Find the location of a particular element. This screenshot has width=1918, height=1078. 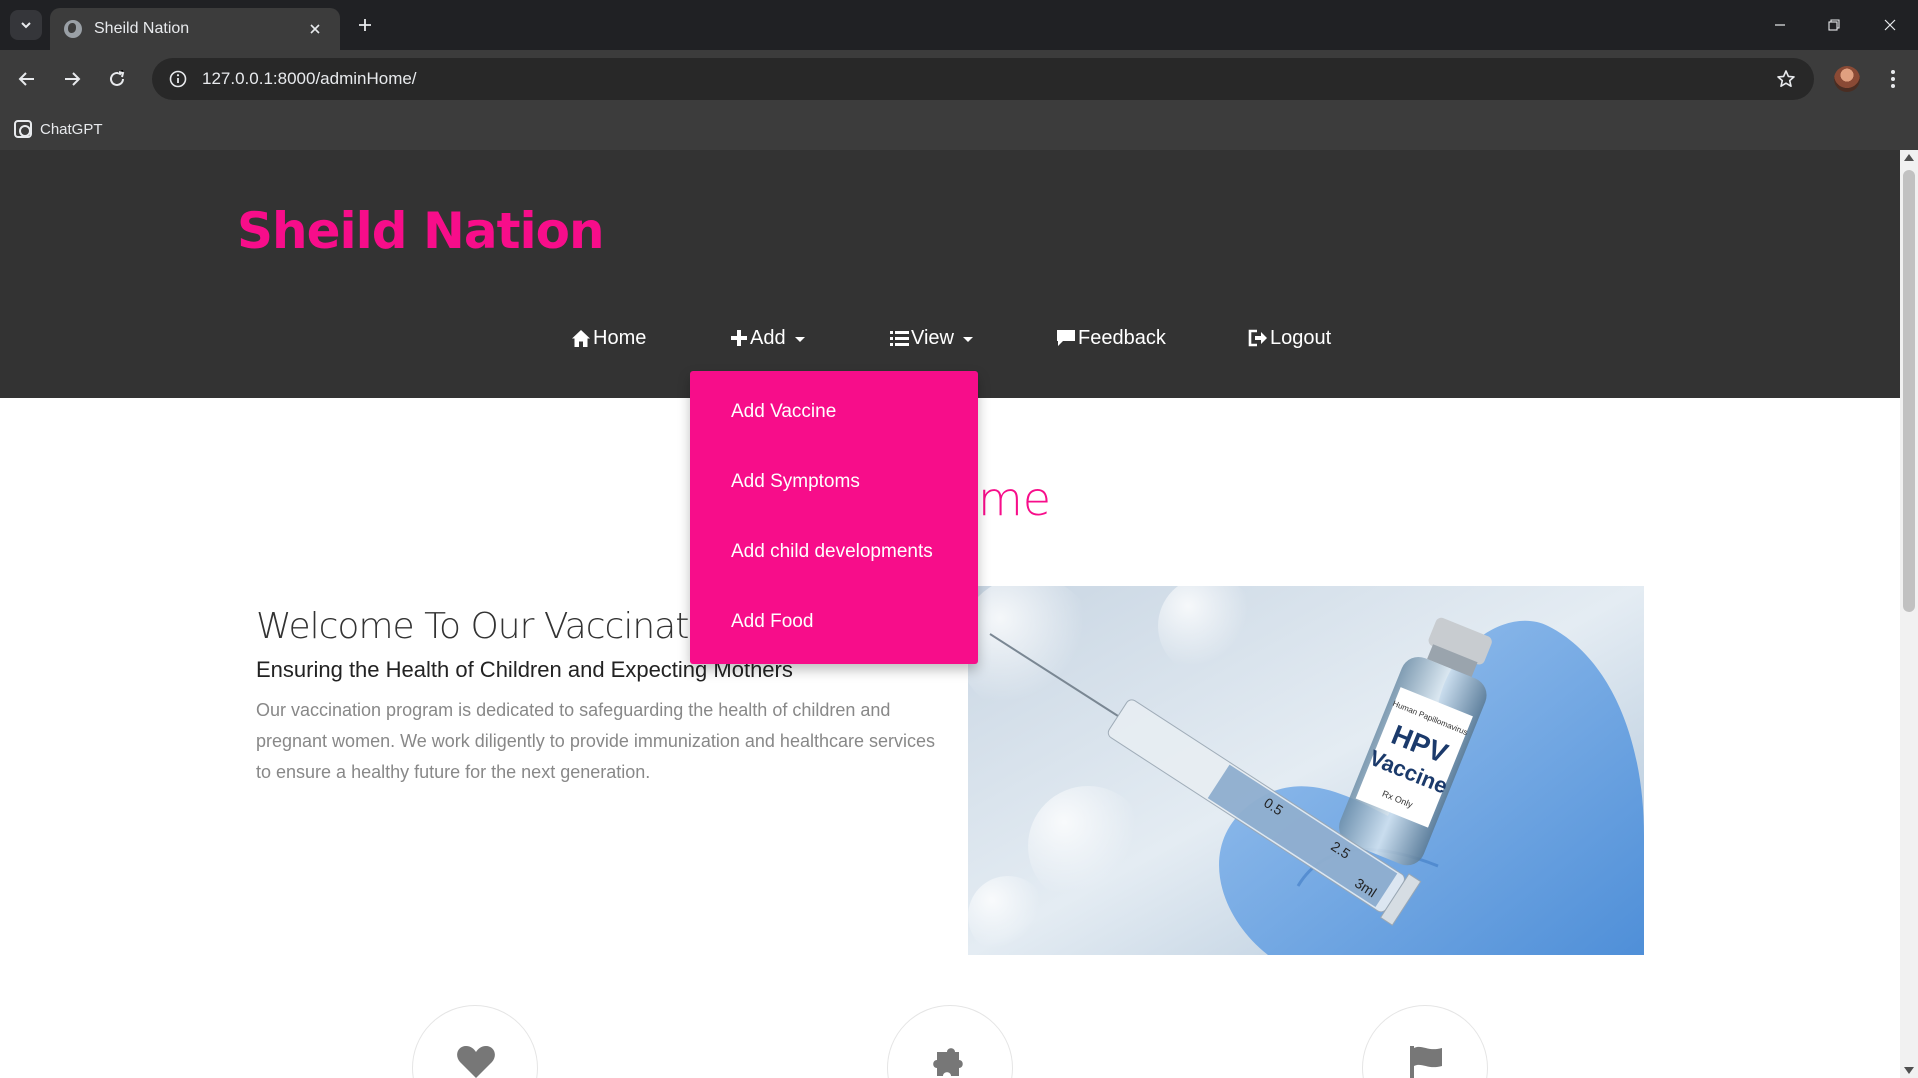

feature-health is located at coordinates (475, 1041).